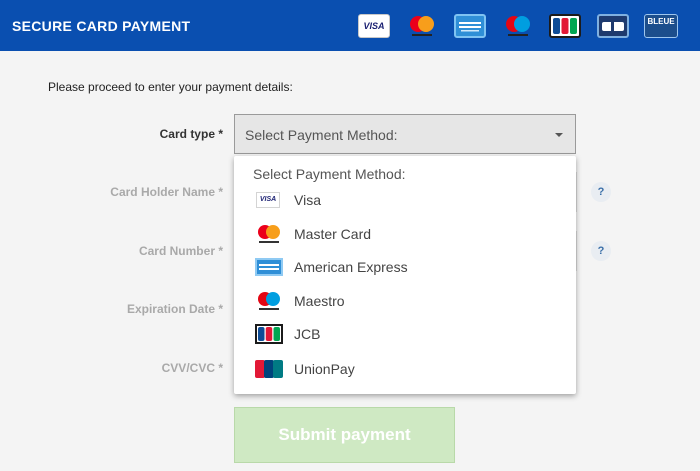  I want to click on dropdown-header: Select Payment Method:, so click(329, 174).